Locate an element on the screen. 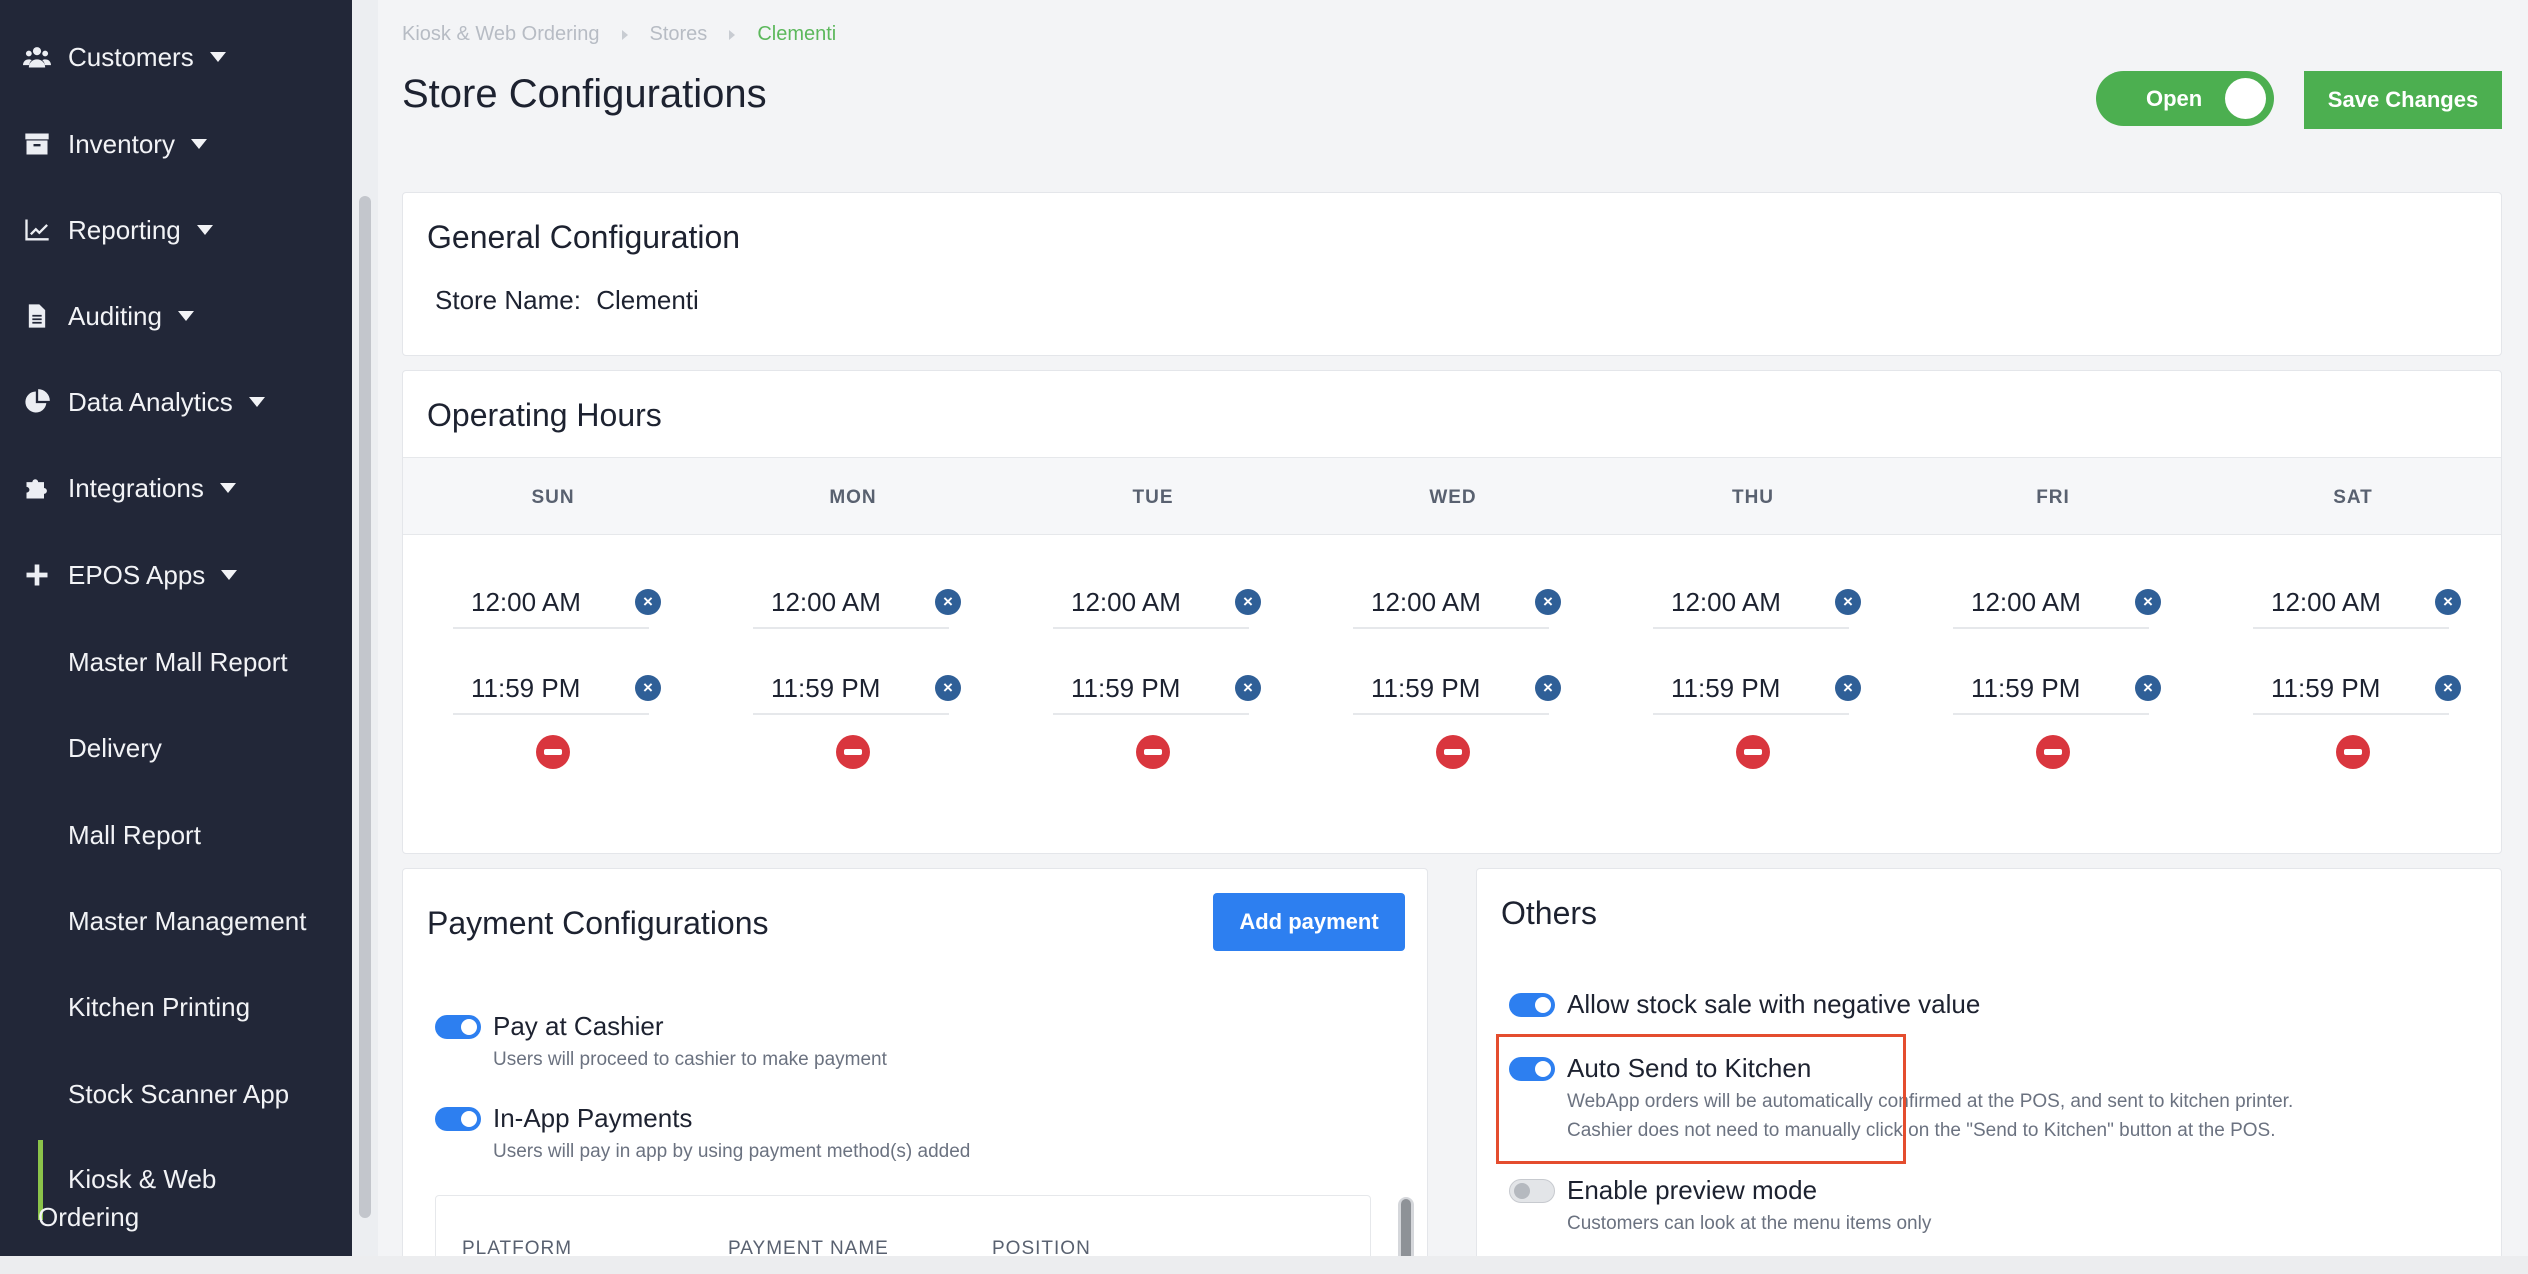 The image size is (2528, 1274). add-payment-button: Add payment is located at coordinates (1309, 922).